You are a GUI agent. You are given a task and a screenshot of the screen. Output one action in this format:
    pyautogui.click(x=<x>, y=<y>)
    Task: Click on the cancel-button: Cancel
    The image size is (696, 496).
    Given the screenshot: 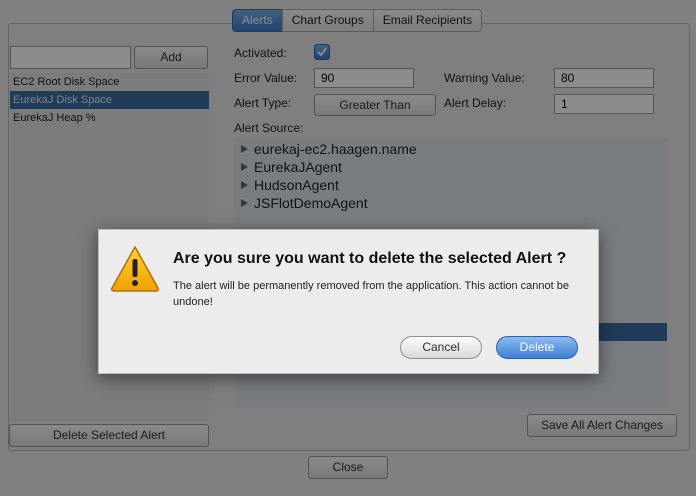 What is the action you would take?
    pyautogui.click(x=441, y=347)
    